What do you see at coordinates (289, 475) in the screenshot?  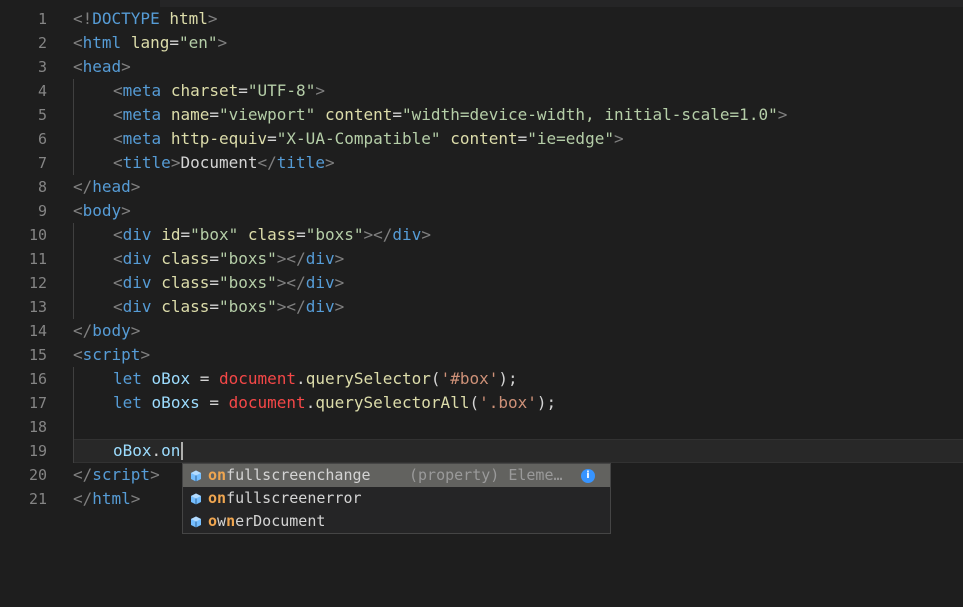 I see `suggestion-label: onfullscreenchange` at bounding box center [289, 475].